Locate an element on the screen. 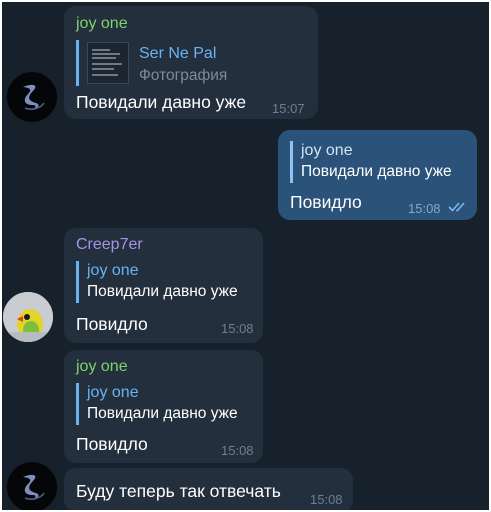 The image size is (491, 512). avatar-creep7er is located at coordinates (28, 317).